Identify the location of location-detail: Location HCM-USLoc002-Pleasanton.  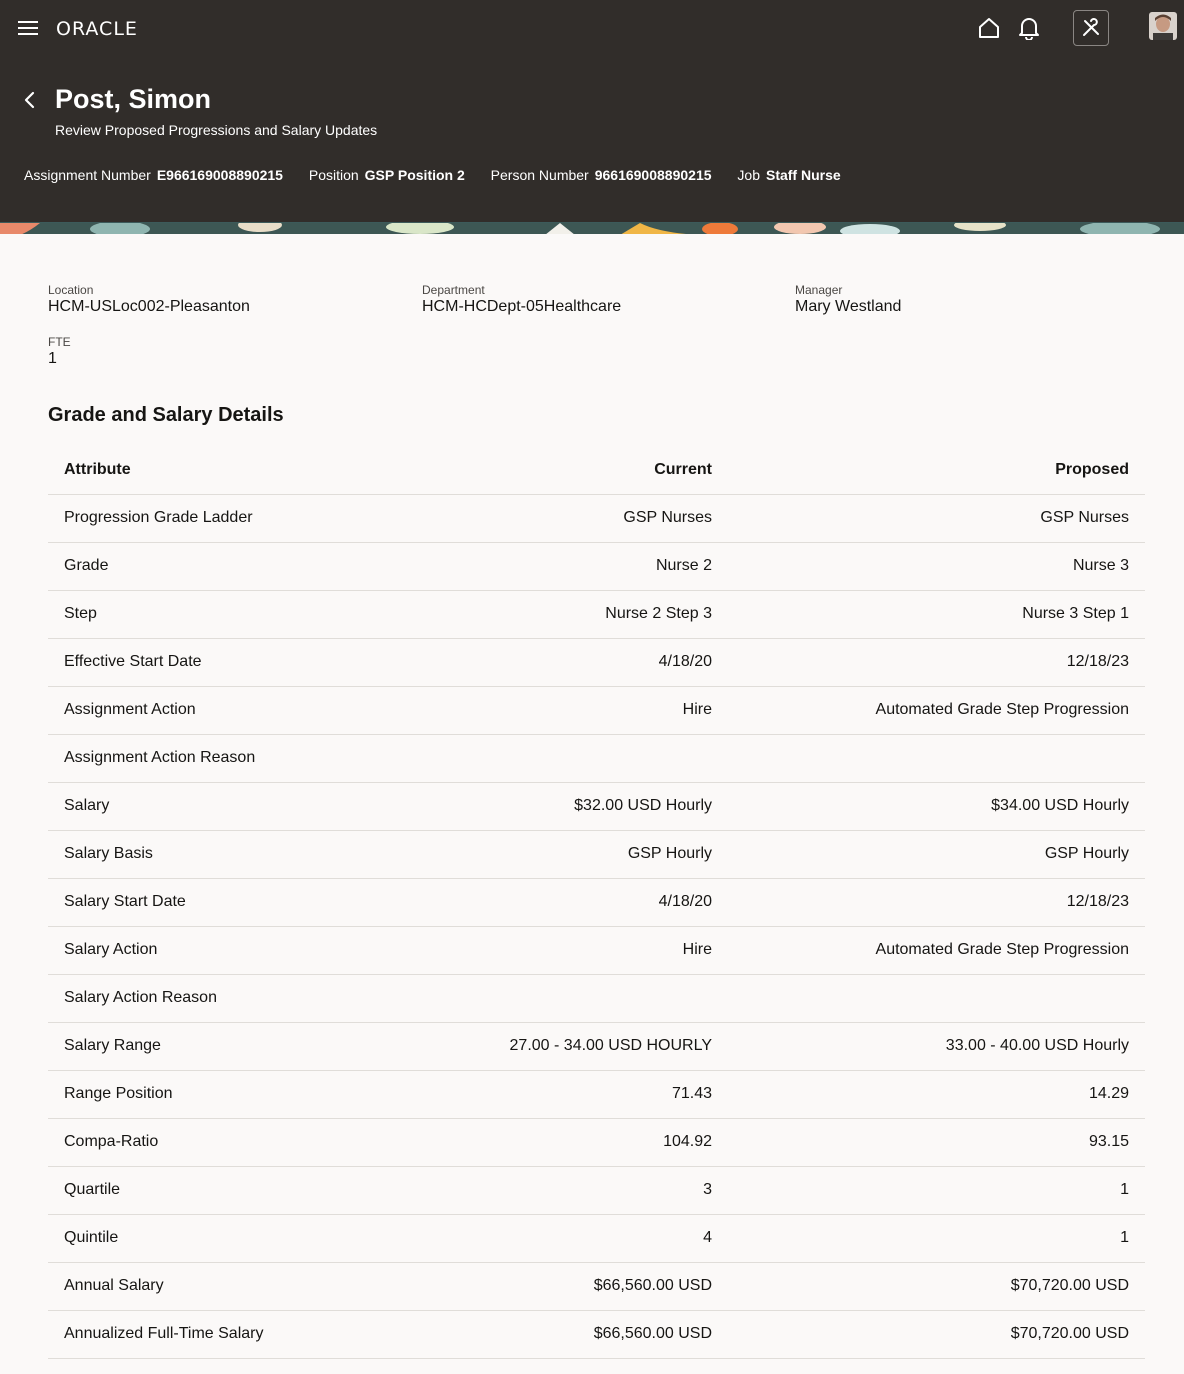
(149, 299).